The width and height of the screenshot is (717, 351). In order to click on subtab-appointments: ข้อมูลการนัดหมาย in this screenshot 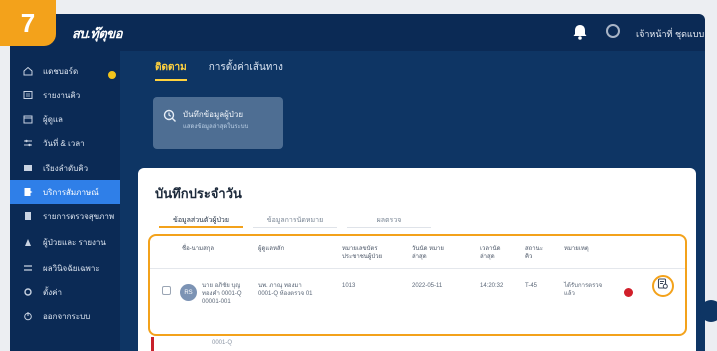, I will do `click(295, 219)`.